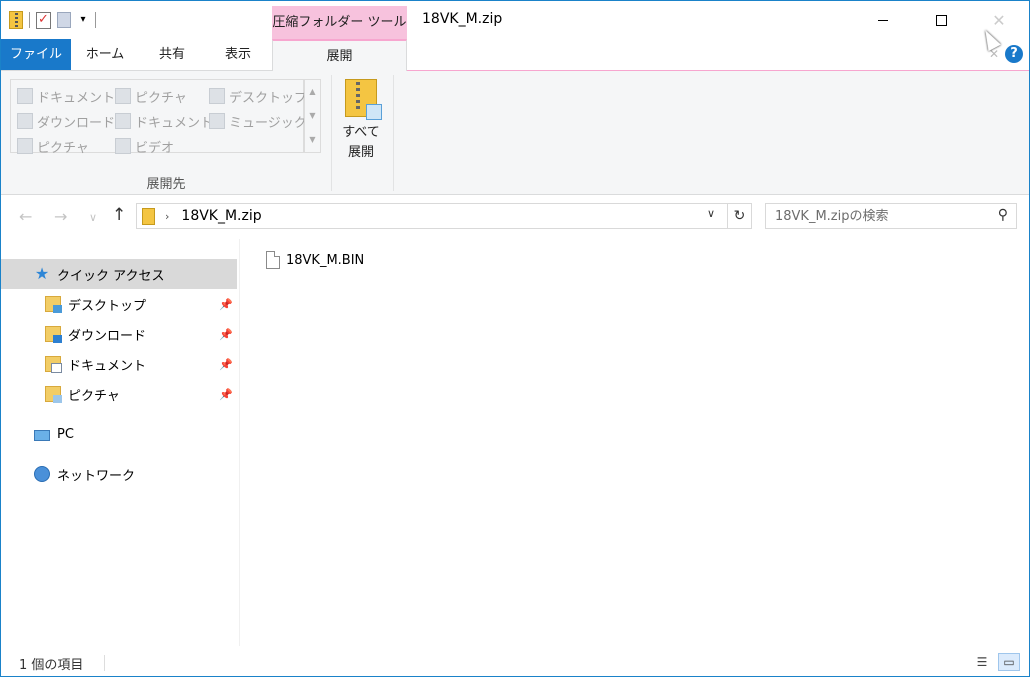 Image resolution: width=1030 pixels, height=677 pixels. I want to click on gallery-item-downloads: ダウンロード, so click(66, 121).